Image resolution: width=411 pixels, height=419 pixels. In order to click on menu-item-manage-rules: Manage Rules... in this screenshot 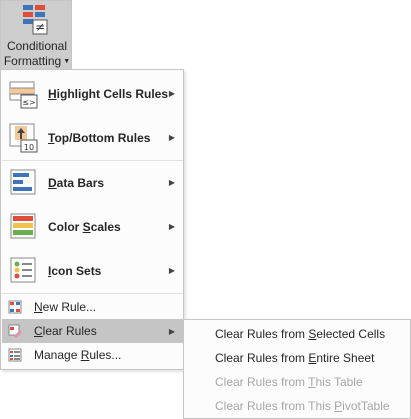, I will do `click(92, 355)`.